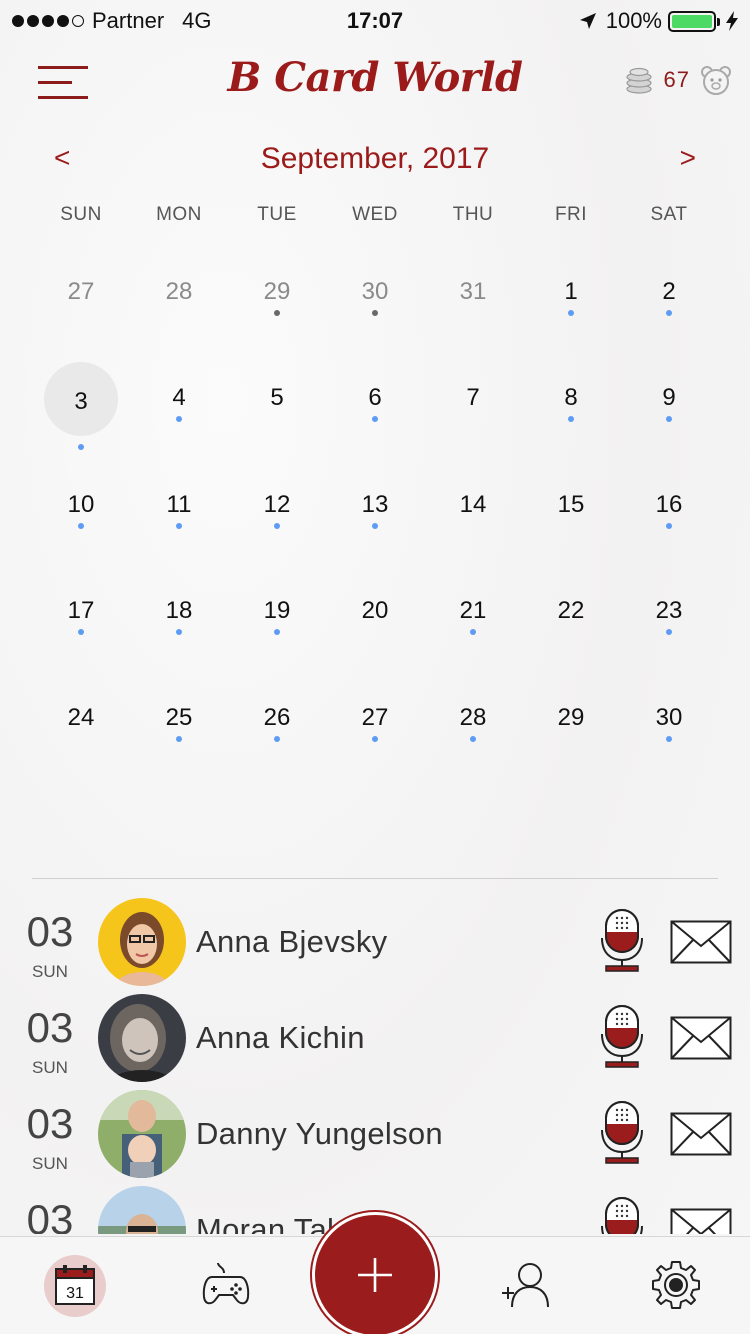 This screenshot has height=1334, width=750. What do you see at coordinates (265, 1223) in the screenshot?
I see `contact-name: Moran Tal` at bounding box center [265, 1223].